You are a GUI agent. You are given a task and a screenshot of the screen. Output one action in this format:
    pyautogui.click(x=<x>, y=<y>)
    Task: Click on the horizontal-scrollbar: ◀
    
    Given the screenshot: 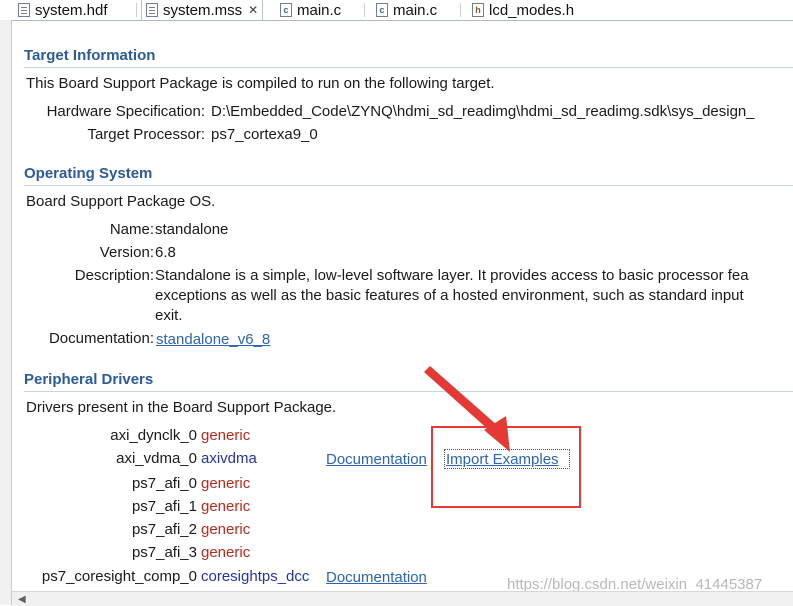 What is the action you would take?
    pyautogui.click(x=402, y=598)
    